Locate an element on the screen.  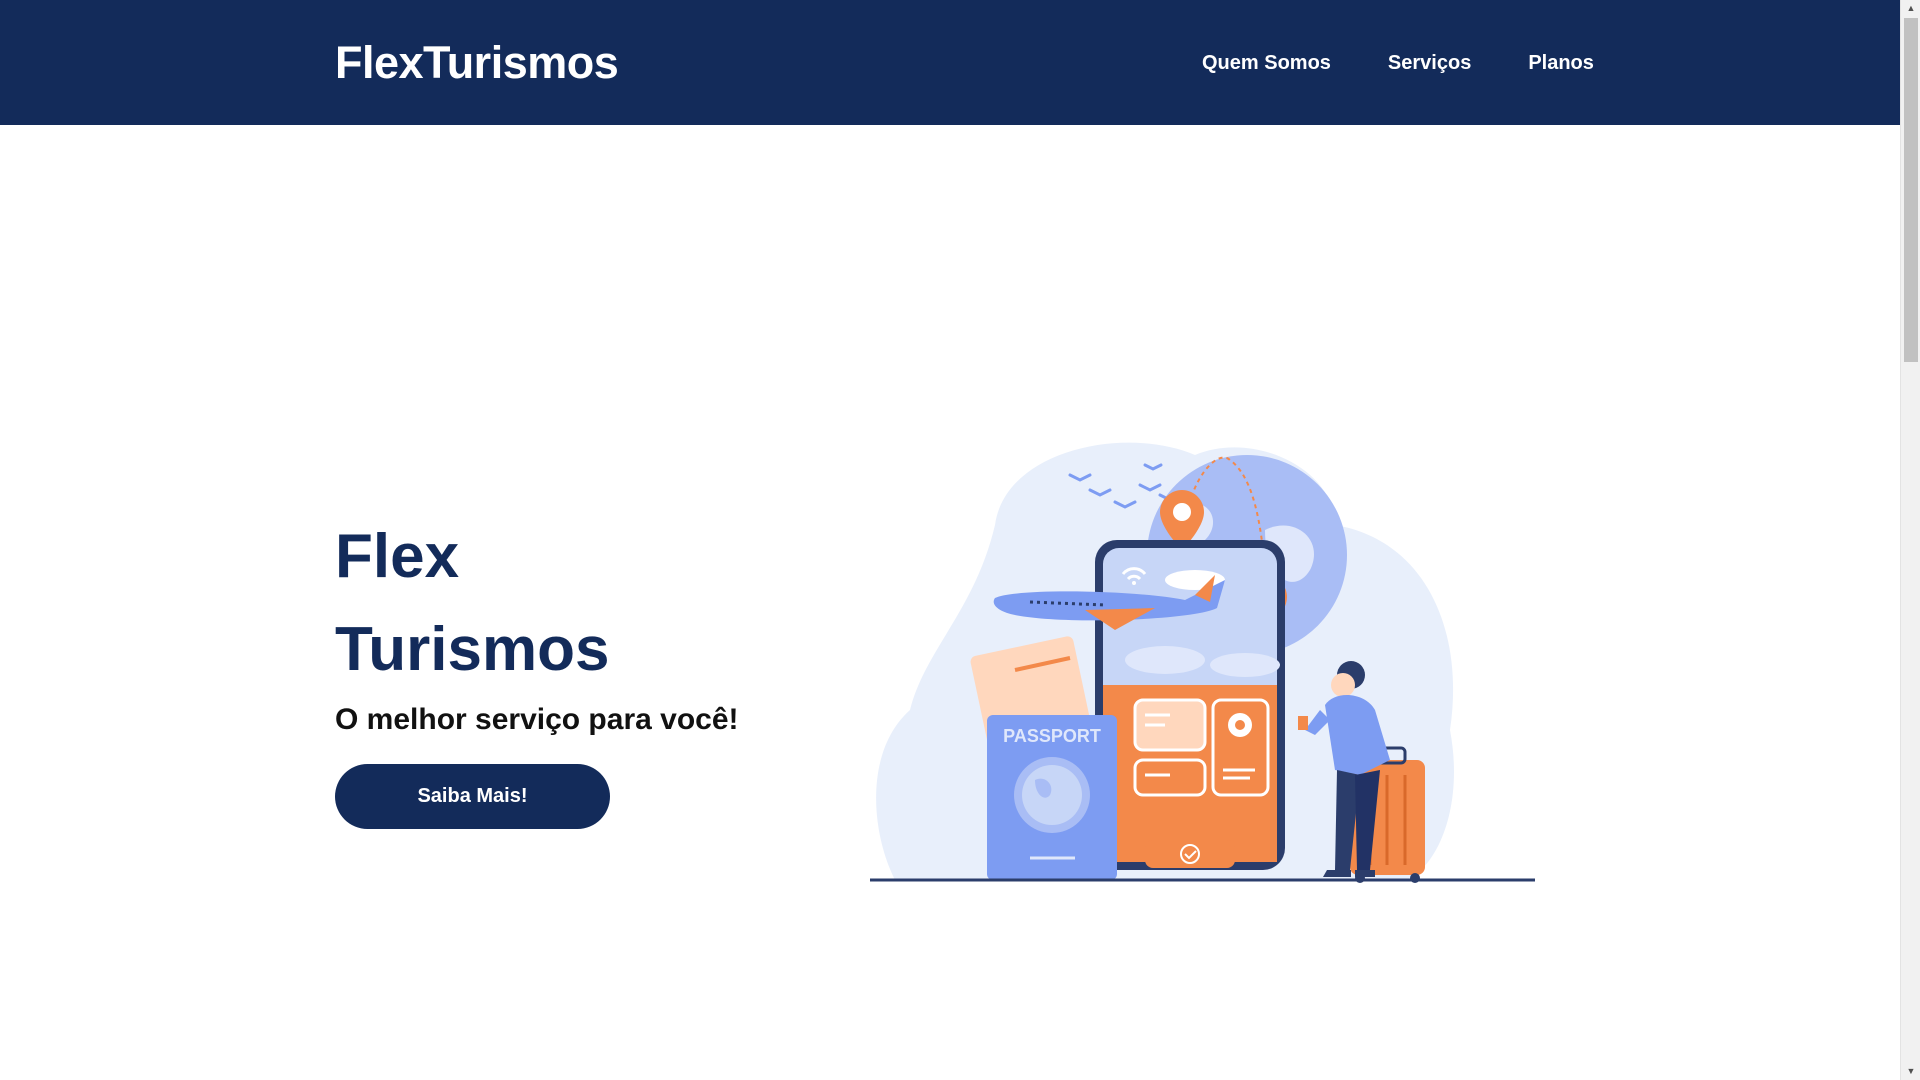
hero-title-line-2: Turismos is located at coordinates (472, 649).